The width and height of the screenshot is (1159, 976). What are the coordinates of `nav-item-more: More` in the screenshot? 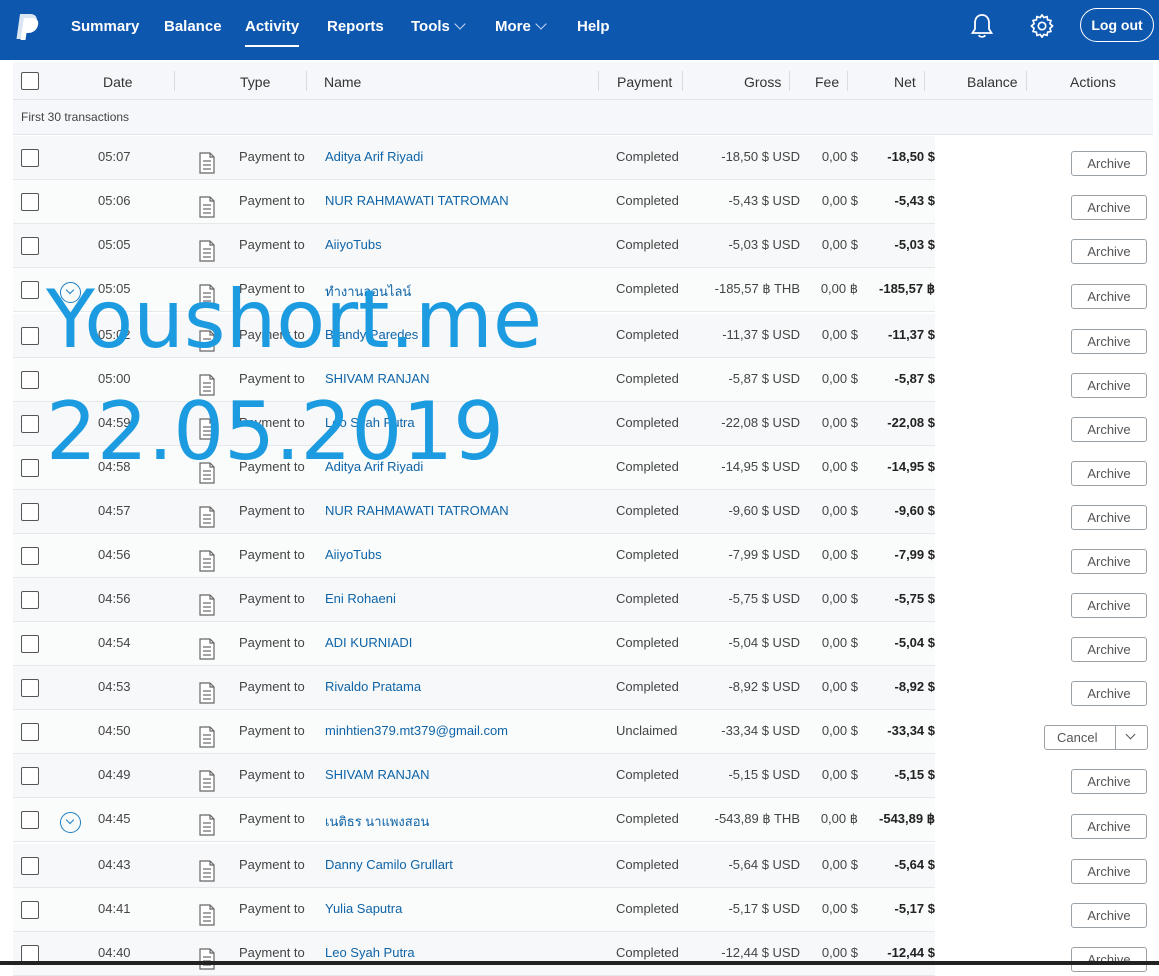 It's located at (521, 26).